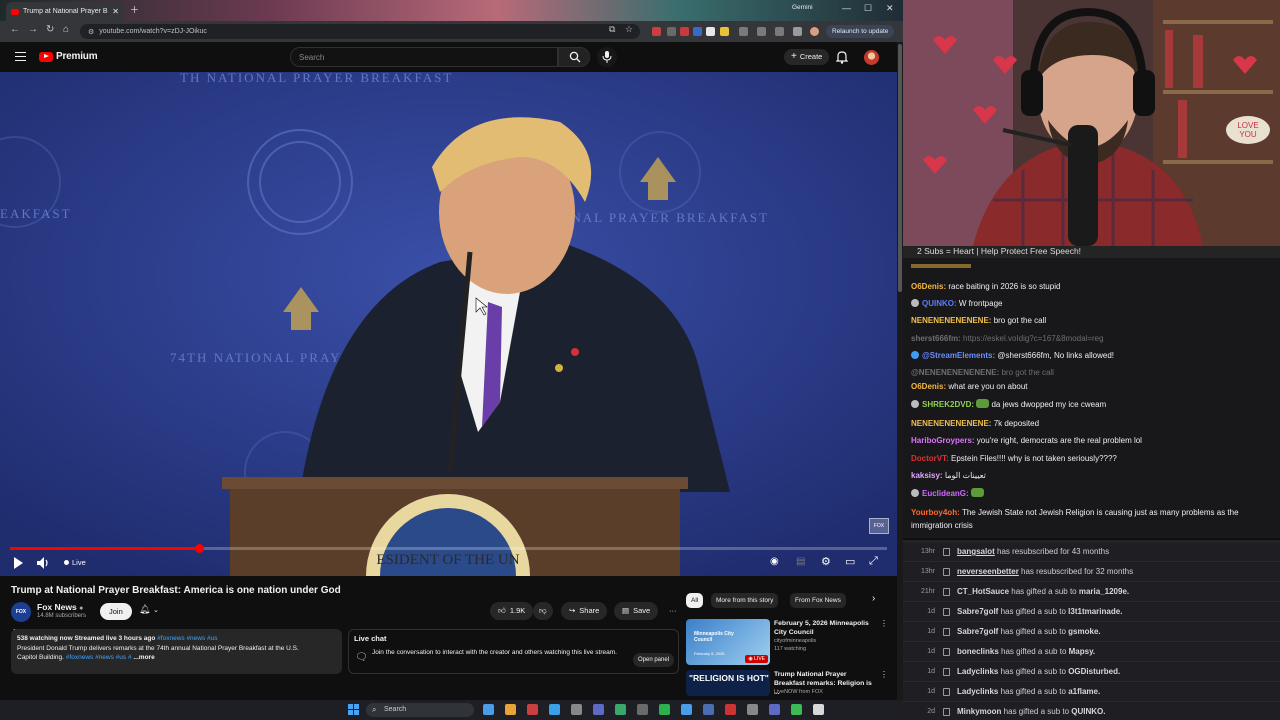 This screenshot has height=720, width=1280. What do you see at coordinates (860, 31) in the screenshot?
I see `relaunch-button: Relaunch to update` at bounding box center [860, 31].